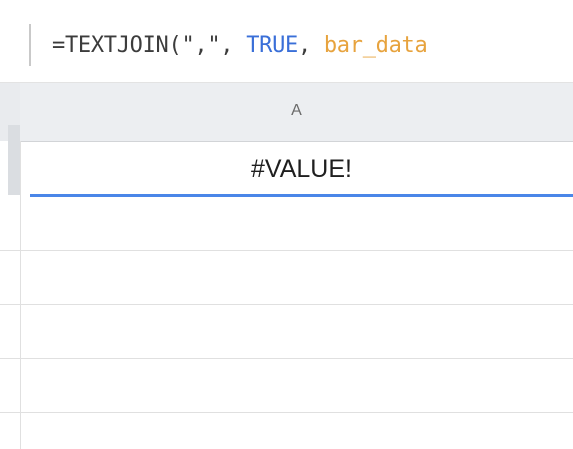  I want to click on formula-bar-divider, so click(30, 45).